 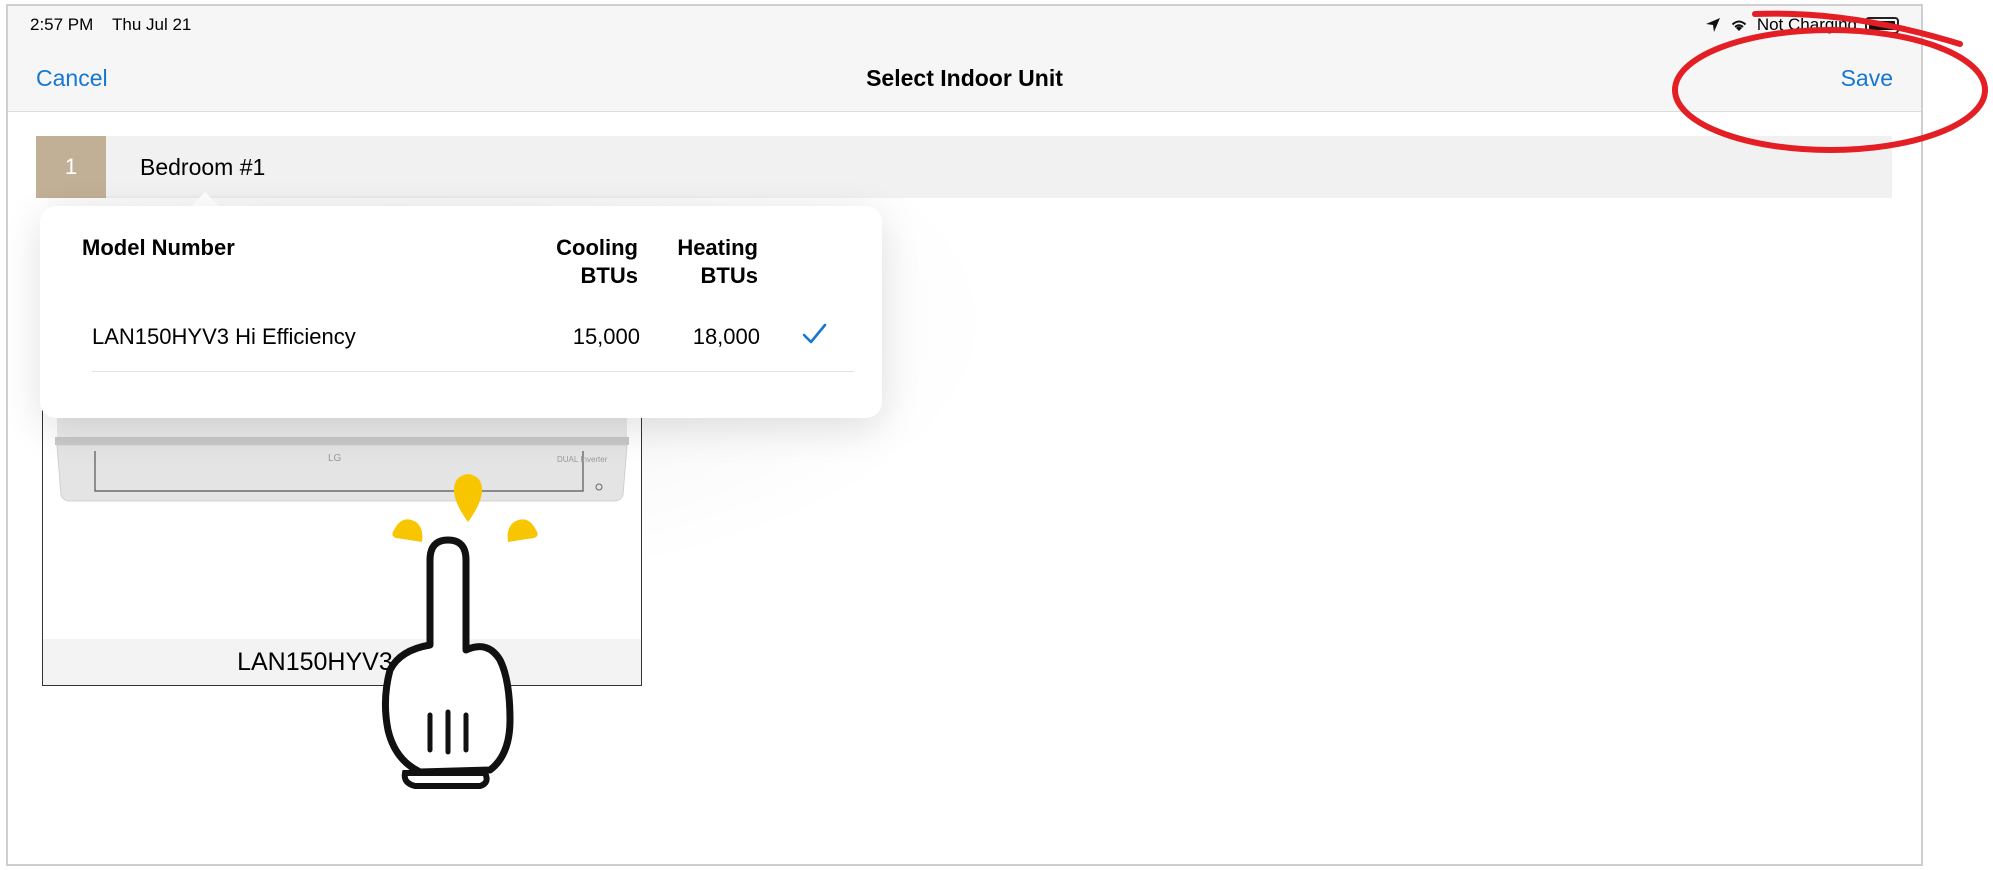 What do you see at coordinates (203, 167) in the screenshot?
I see `room-name: Bedroom #1` at bounding box center [203, 167].